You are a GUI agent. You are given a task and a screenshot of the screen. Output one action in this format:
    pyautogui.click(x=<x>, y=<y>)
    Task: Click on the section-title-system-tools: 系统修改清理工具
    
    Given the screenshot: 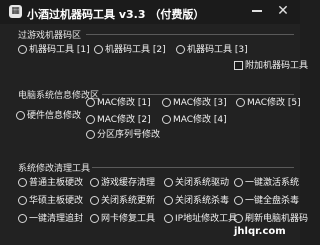 What is the action you would take?
    pyautogui.click(x=54, y=169)
    